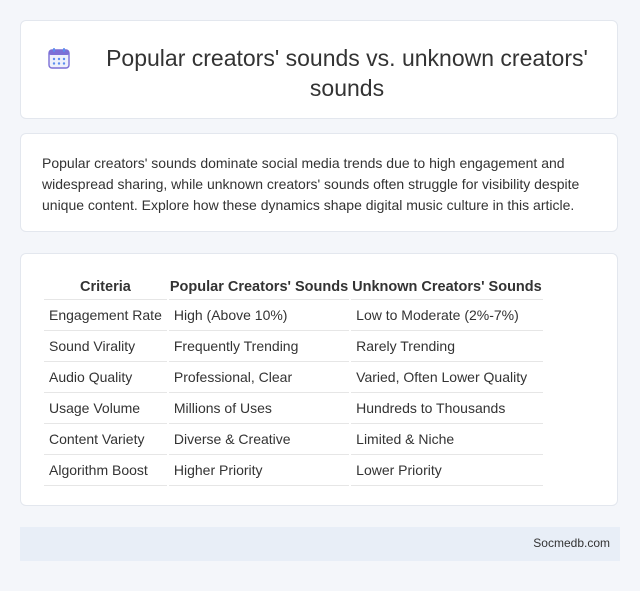 The image size is (640, 591). I want to click on unknown-cell: Lower Priority, so click(447, 470).